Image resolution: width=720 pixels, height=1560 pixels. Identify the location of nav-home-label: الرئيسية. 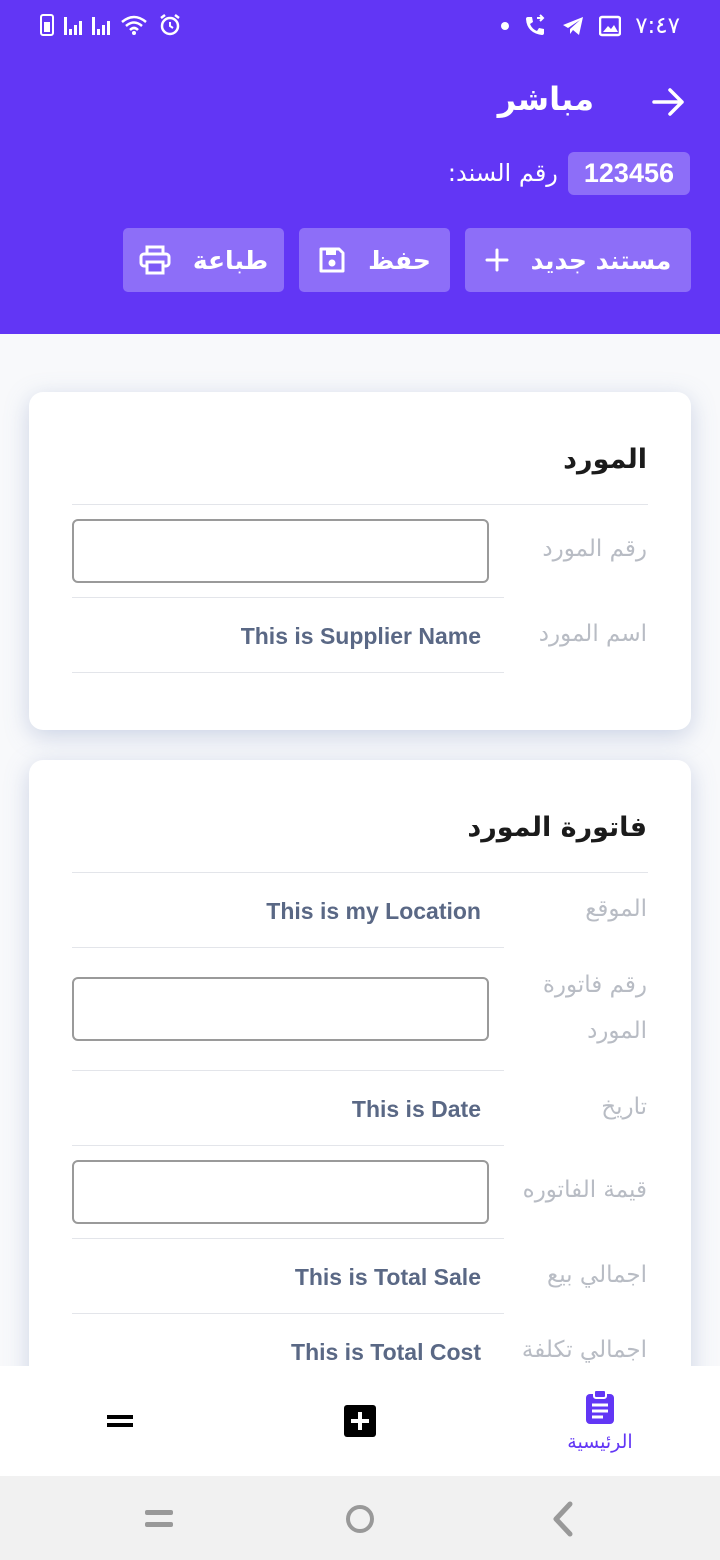
(600, 1442).